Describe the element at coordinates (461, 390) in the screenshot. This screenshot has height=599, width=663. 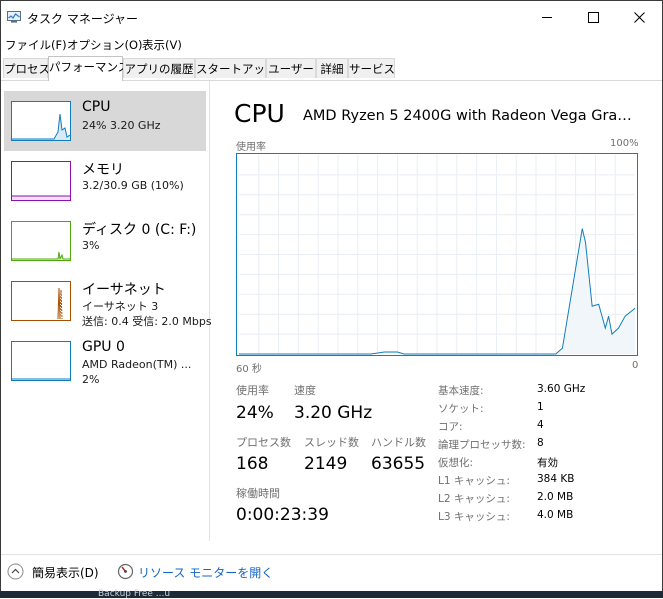
I see `base-speed-label: 基本速度:` at that location.